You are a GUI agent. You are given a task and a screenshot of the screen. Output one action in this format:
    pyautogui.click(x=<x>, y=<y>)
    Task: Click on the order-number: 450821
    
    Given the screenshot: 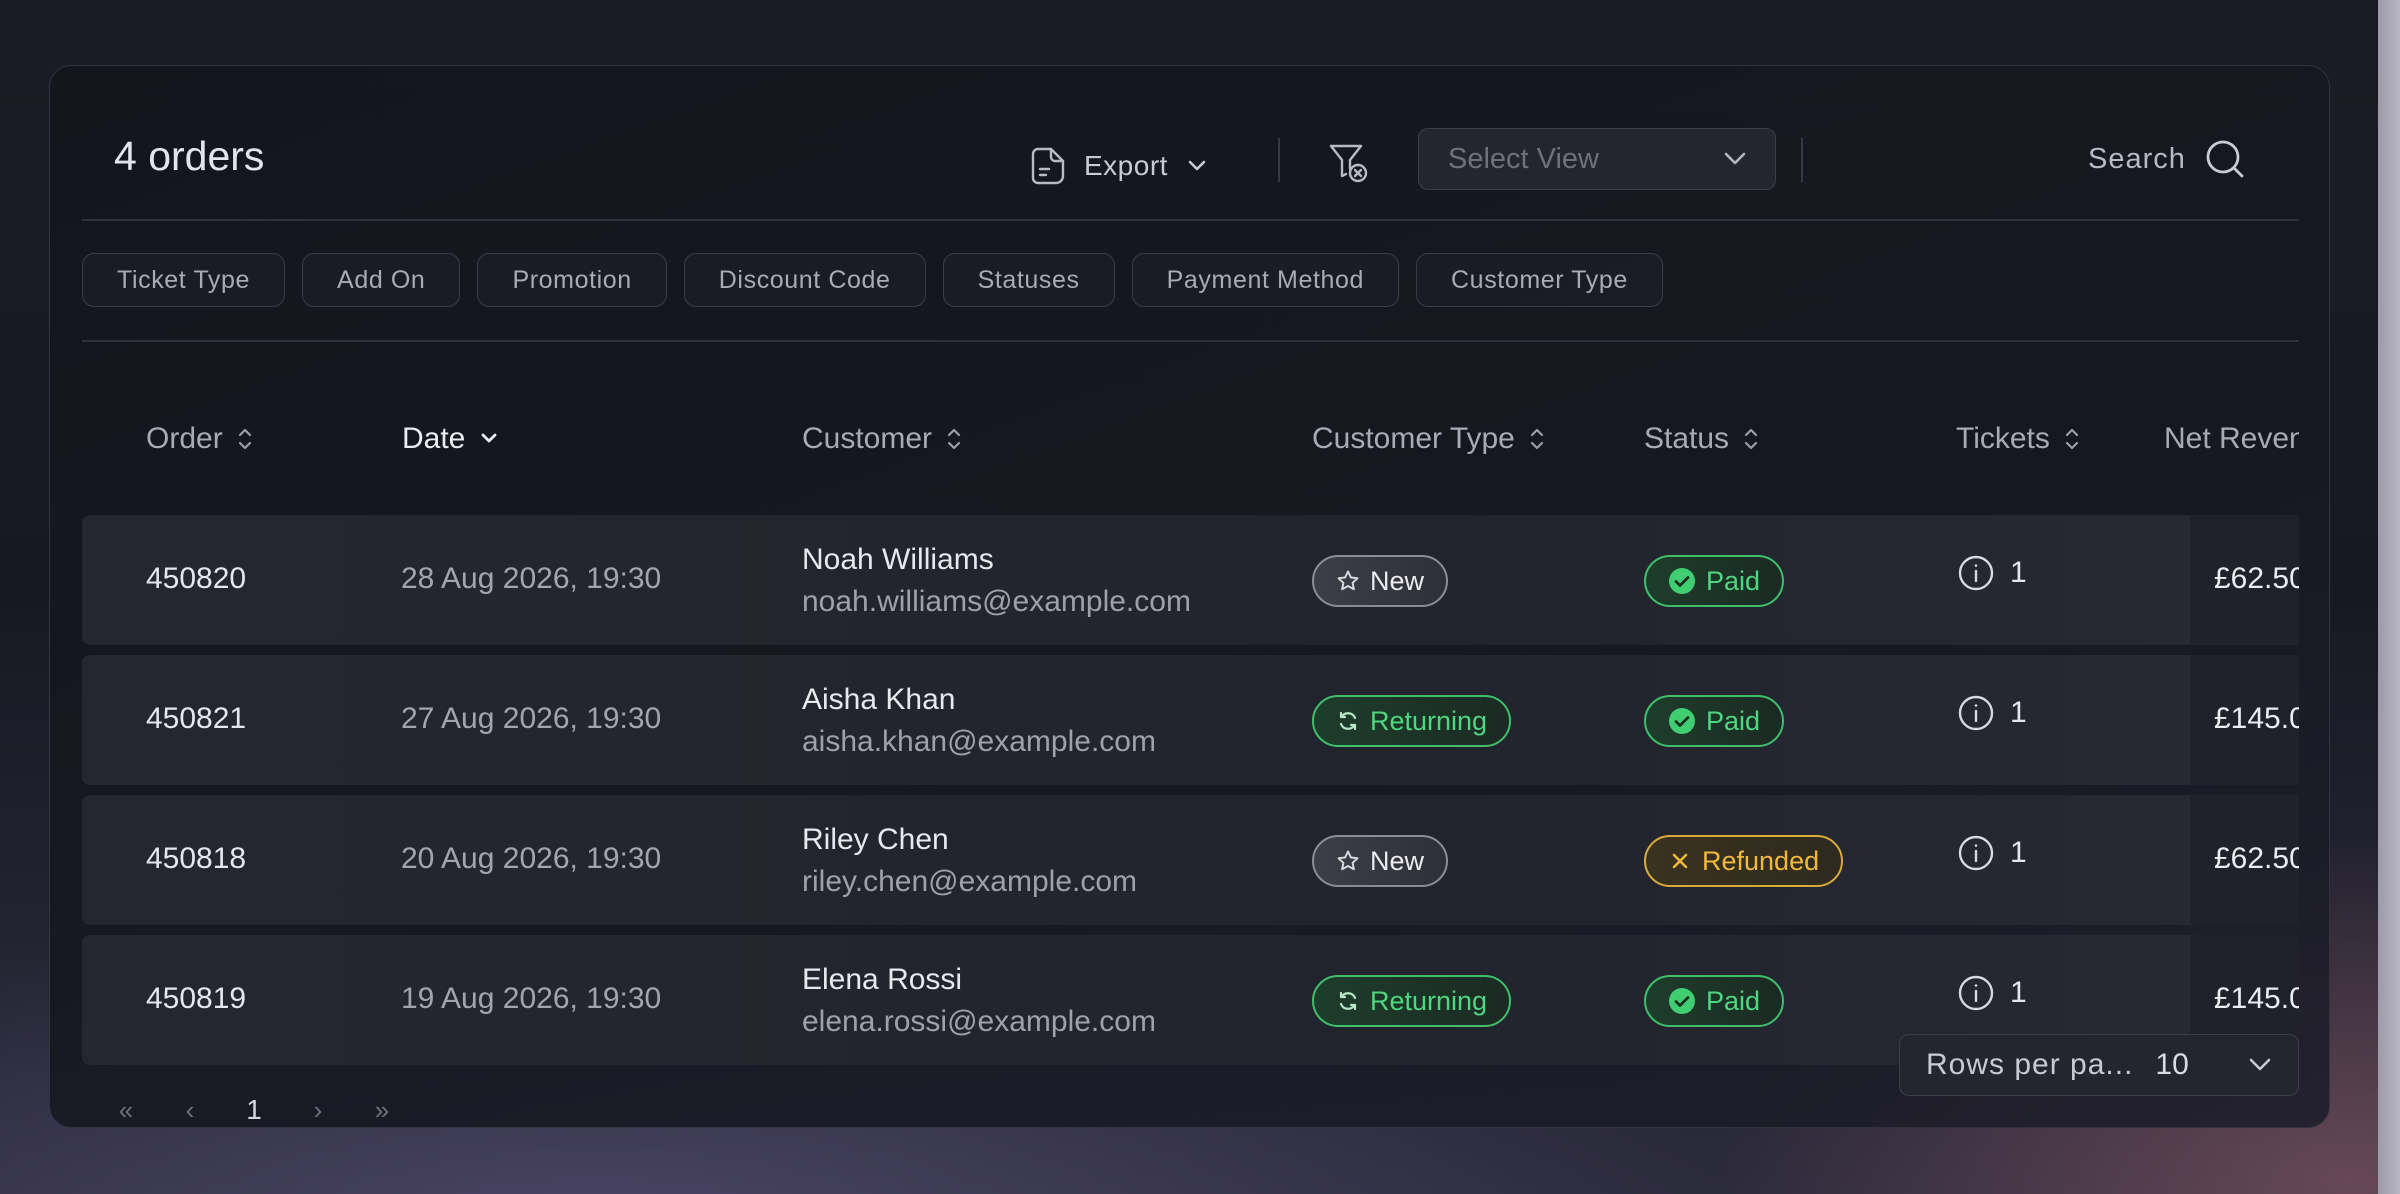 What is the action you would take?
    pyautogui.click(x=196, y=718)
    